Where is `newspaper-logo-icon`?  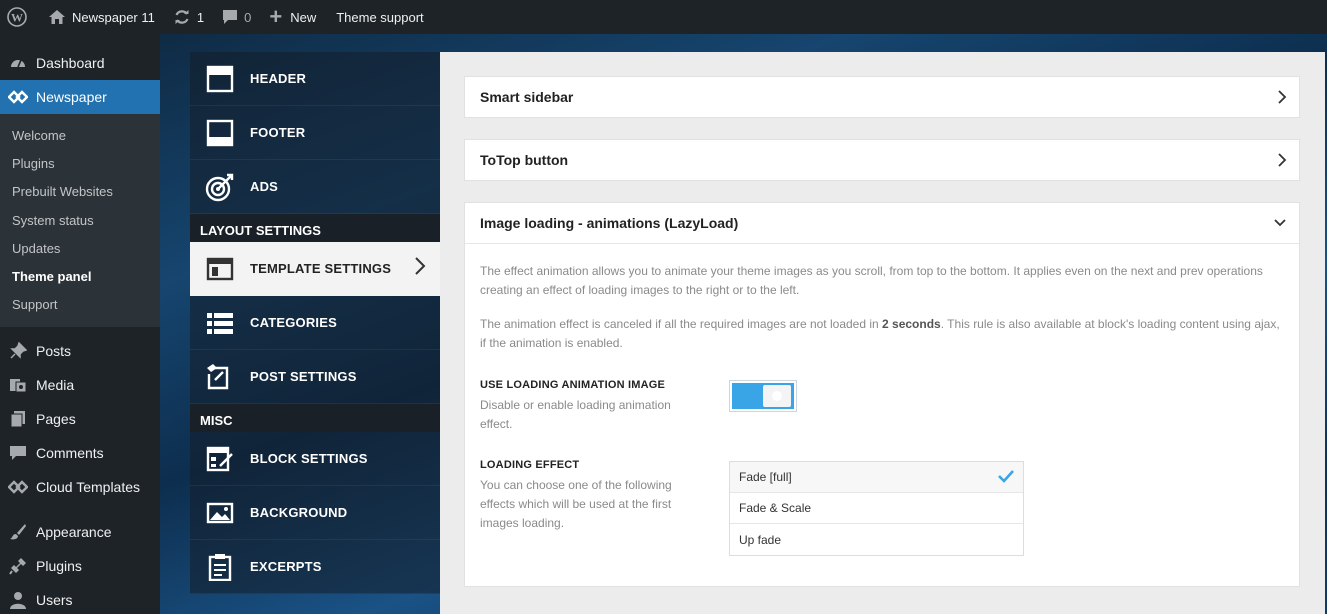
newspaper-logo-icon is located at coordinates (18, 97).